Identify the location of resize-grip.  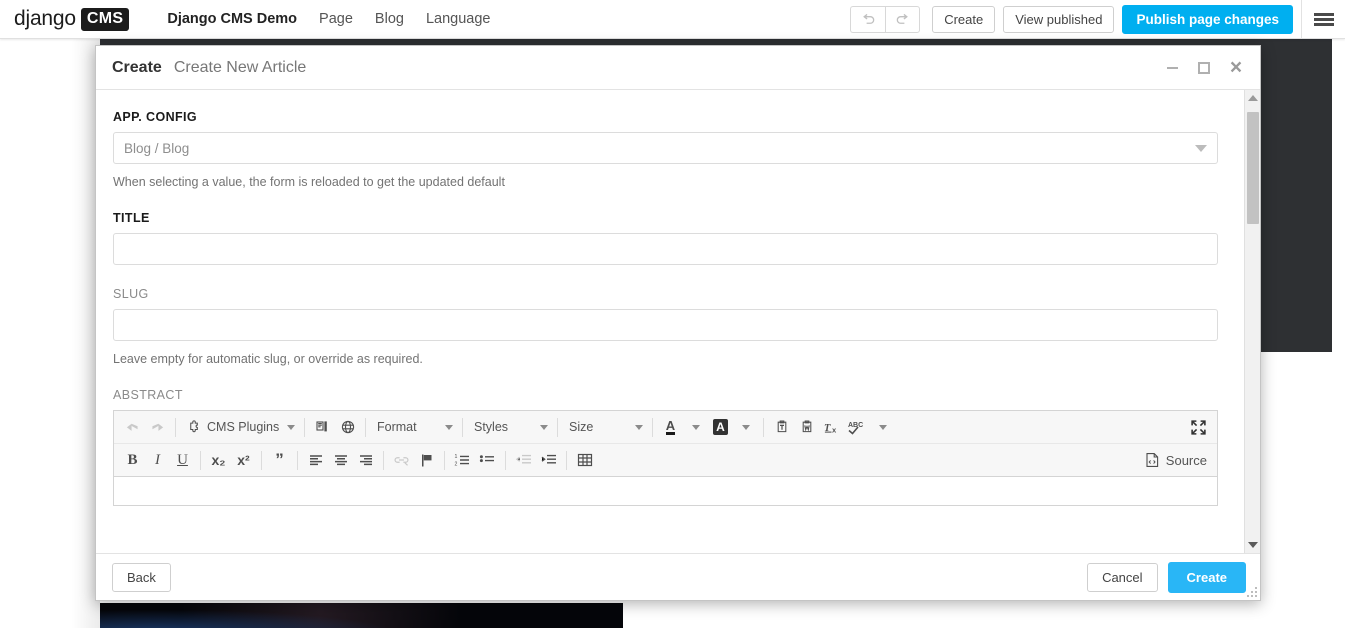
(1252, 592).